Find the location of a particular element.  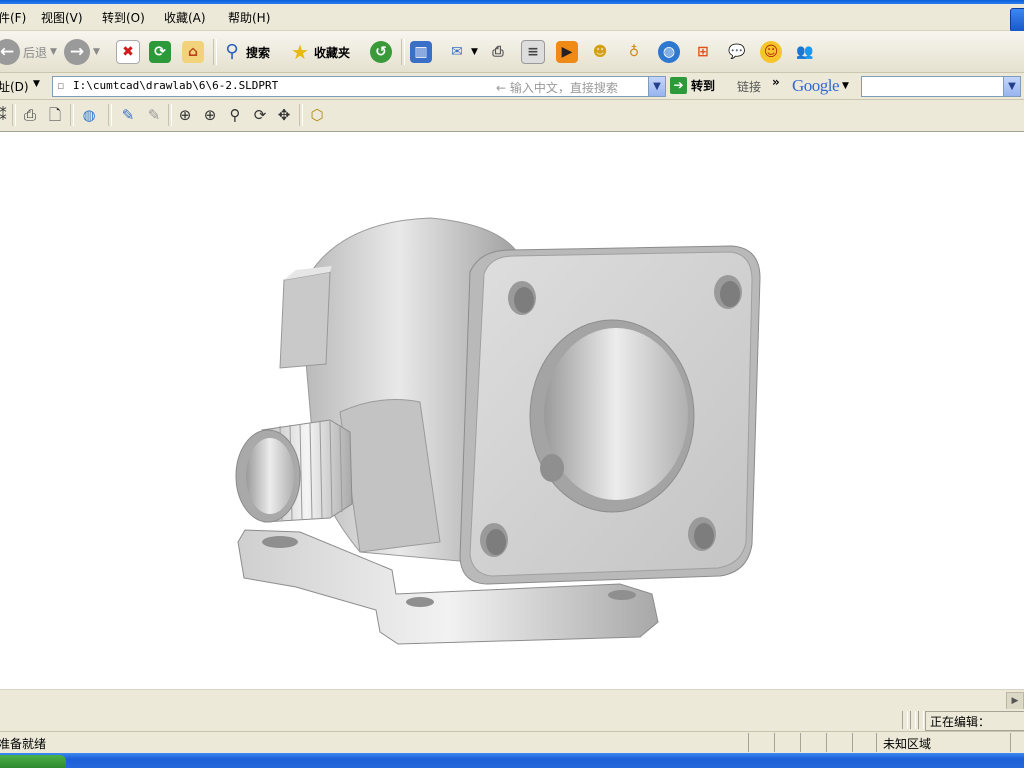

research-icon: ▥ is located at coordinates (421, 52).